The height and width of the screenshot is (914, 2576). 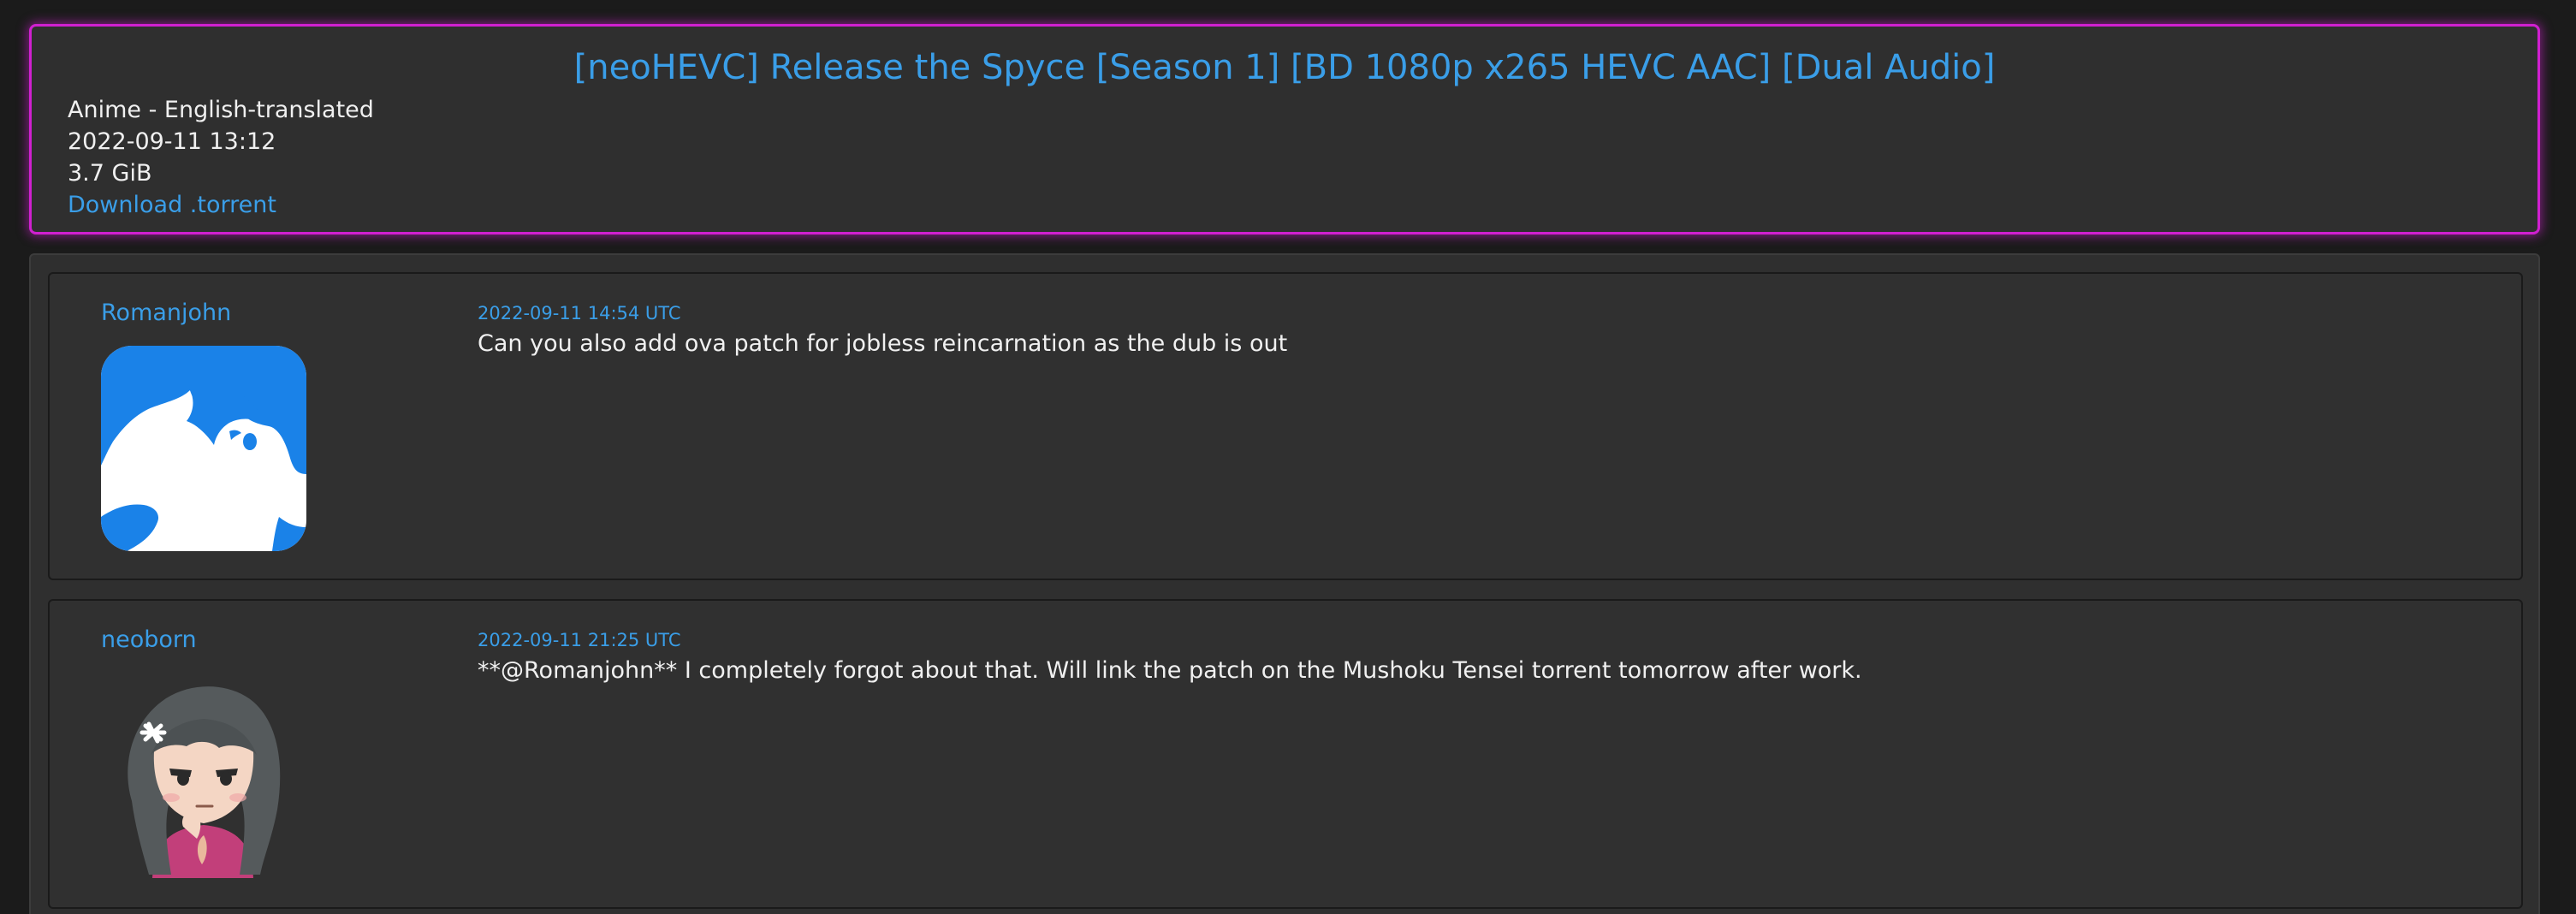 I want to click on anime-silhouette-avatar-icon, so click(x=203, y=448).